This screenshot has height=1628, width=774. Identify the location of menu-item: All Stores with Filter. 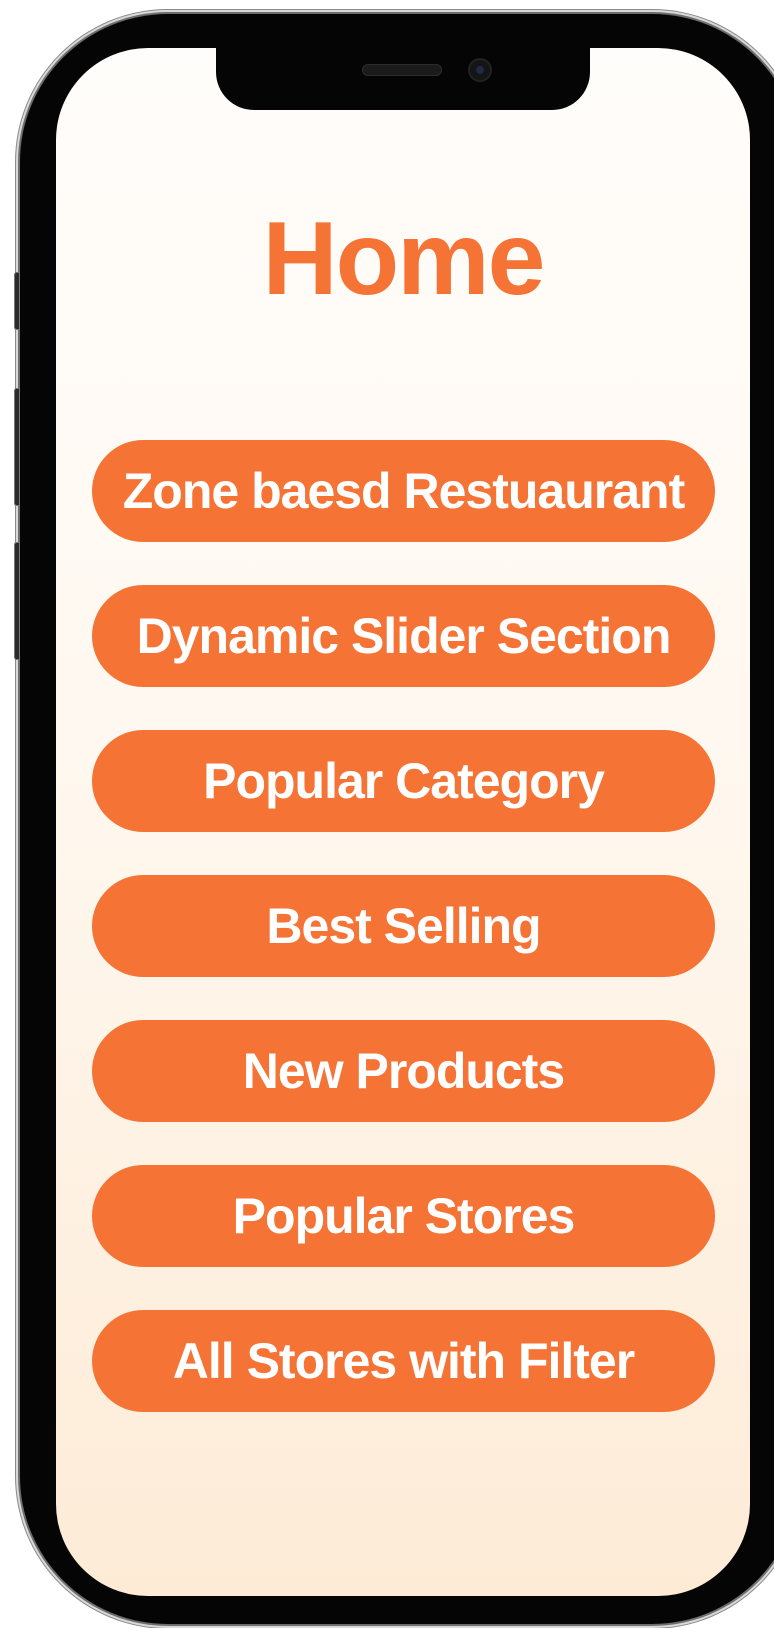
(403, 1361).